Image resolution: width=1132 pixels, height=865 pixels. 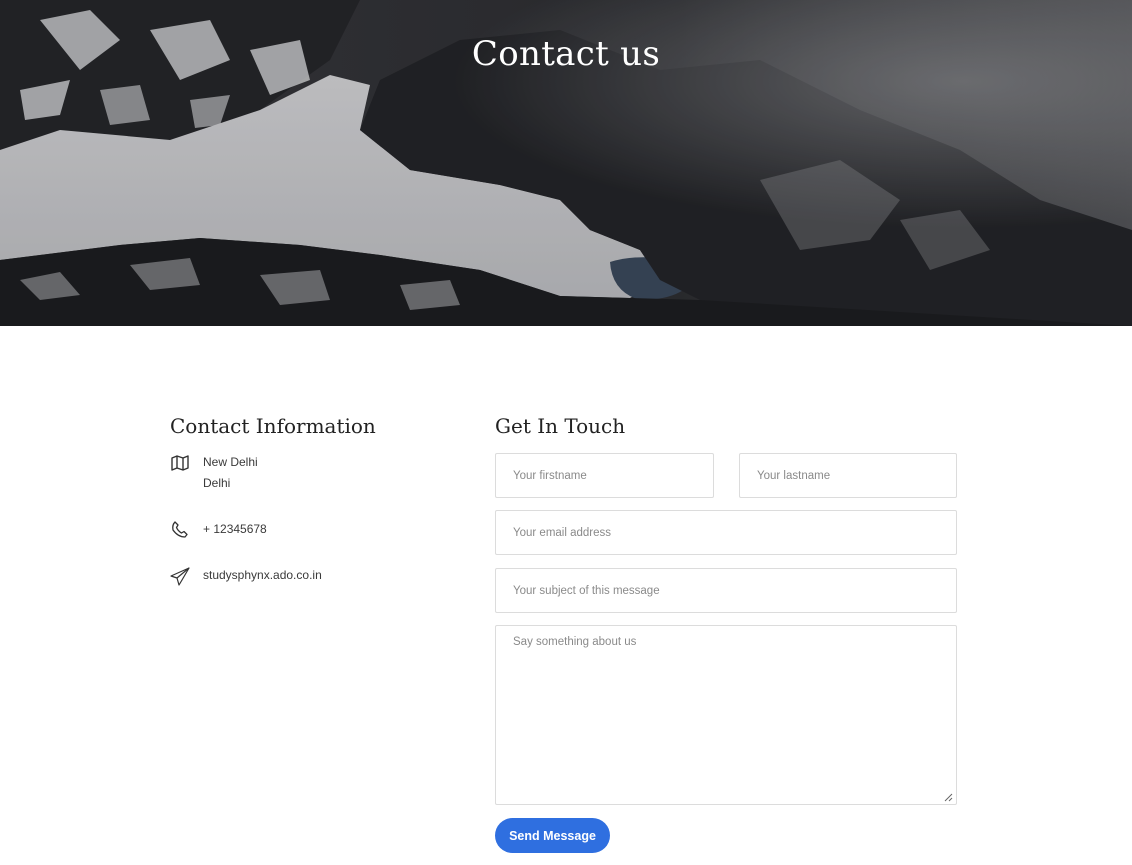 I want to click on paper-plane-icon, so click(x=180, y=576).